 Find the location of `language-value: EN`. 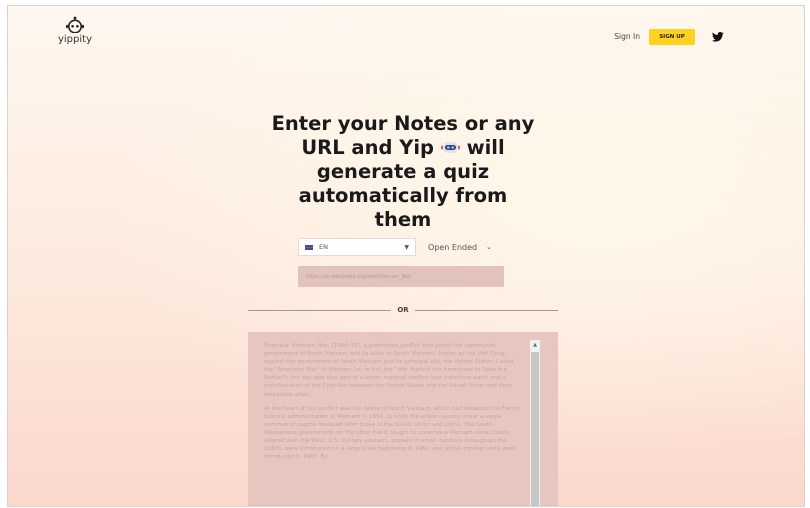

language-value: EN is located at coordinates (323, 247).